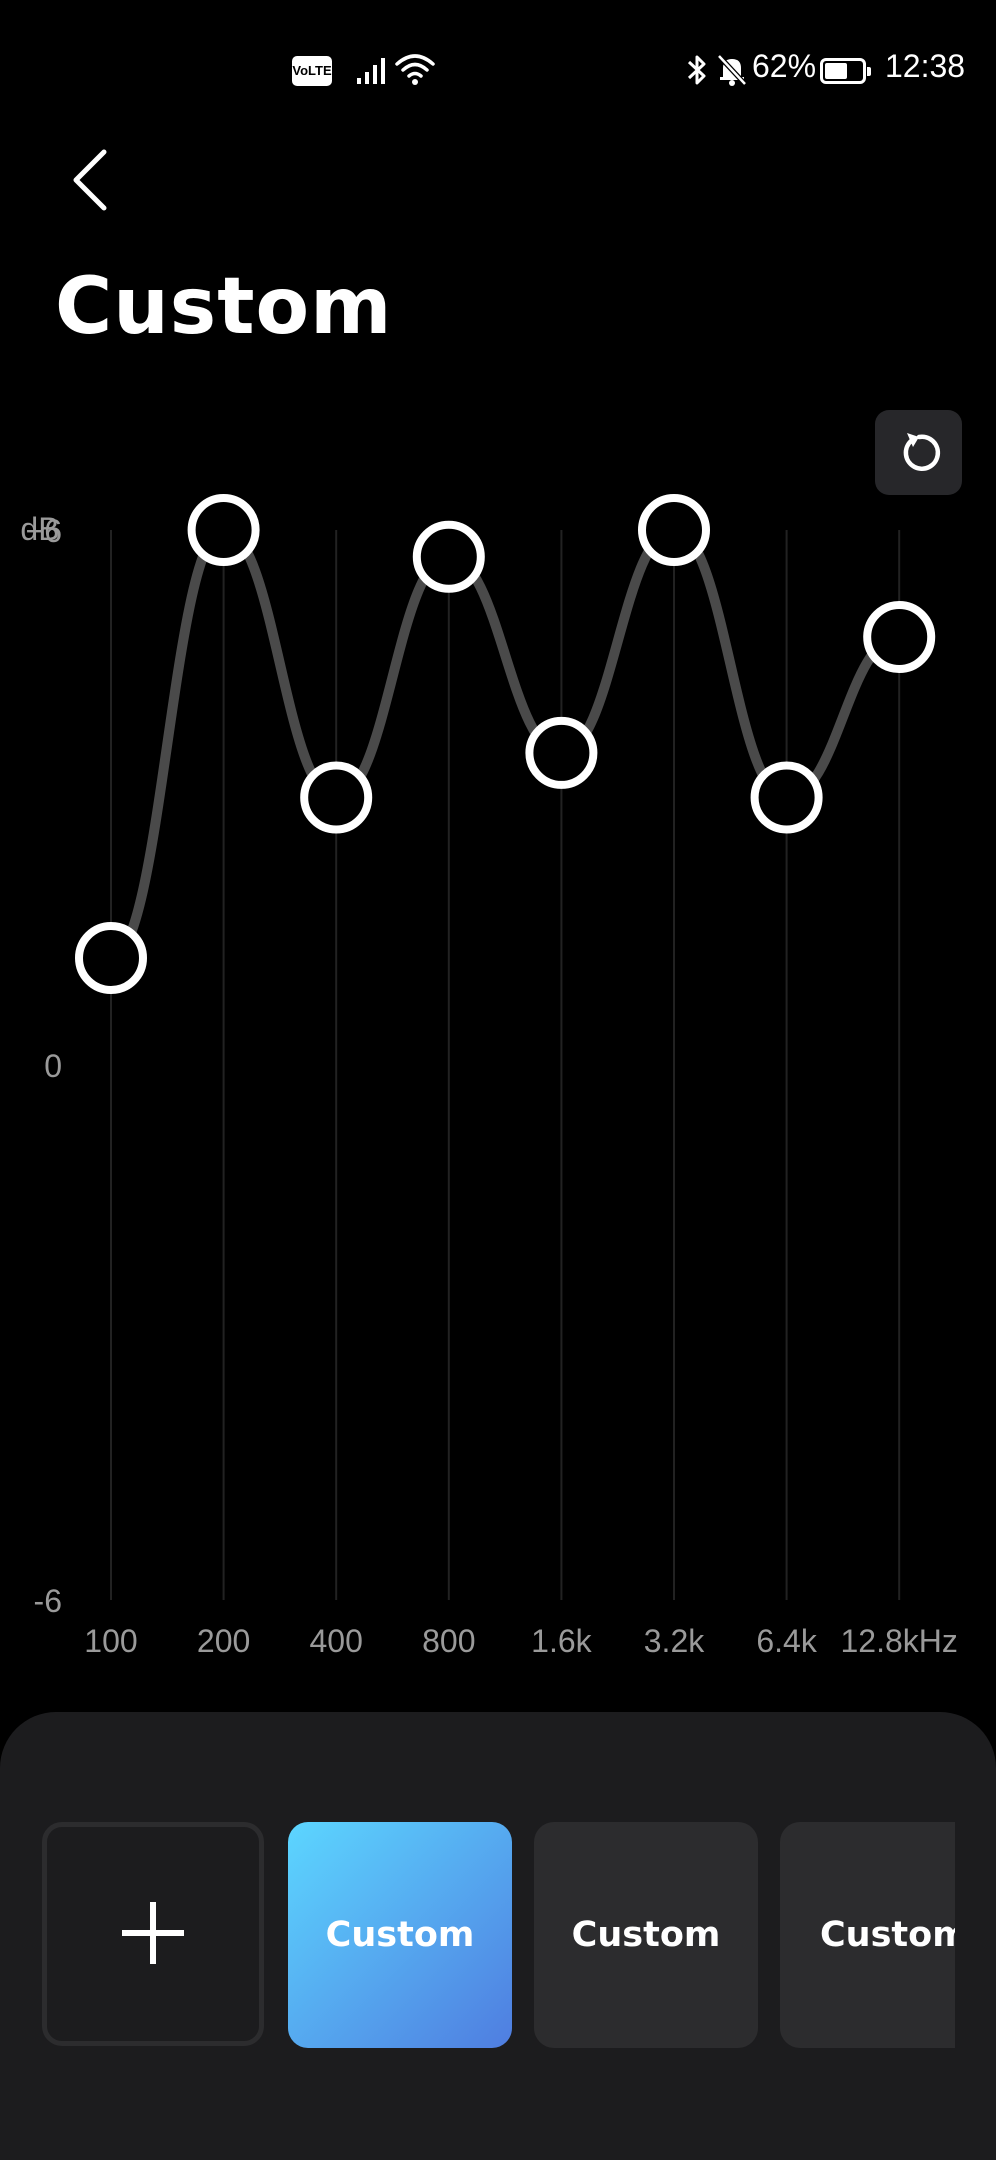  What do you see at coordinates (786, 1641) in the screenshot?
I see `x-tick-label: 6.4k` at bounding box center [786, 1641].